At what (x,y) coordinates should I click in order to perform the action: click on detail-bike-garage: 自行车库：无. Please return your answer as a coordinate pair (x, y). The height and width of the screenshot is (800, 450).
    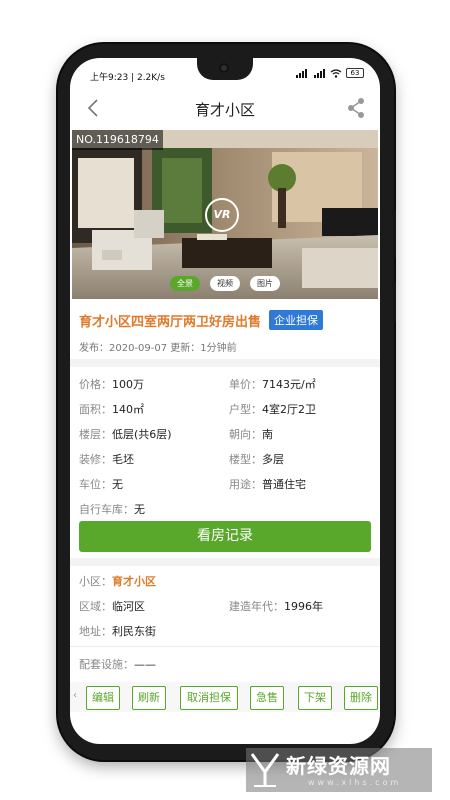
    Looking at the image, I should click on (112, 509).